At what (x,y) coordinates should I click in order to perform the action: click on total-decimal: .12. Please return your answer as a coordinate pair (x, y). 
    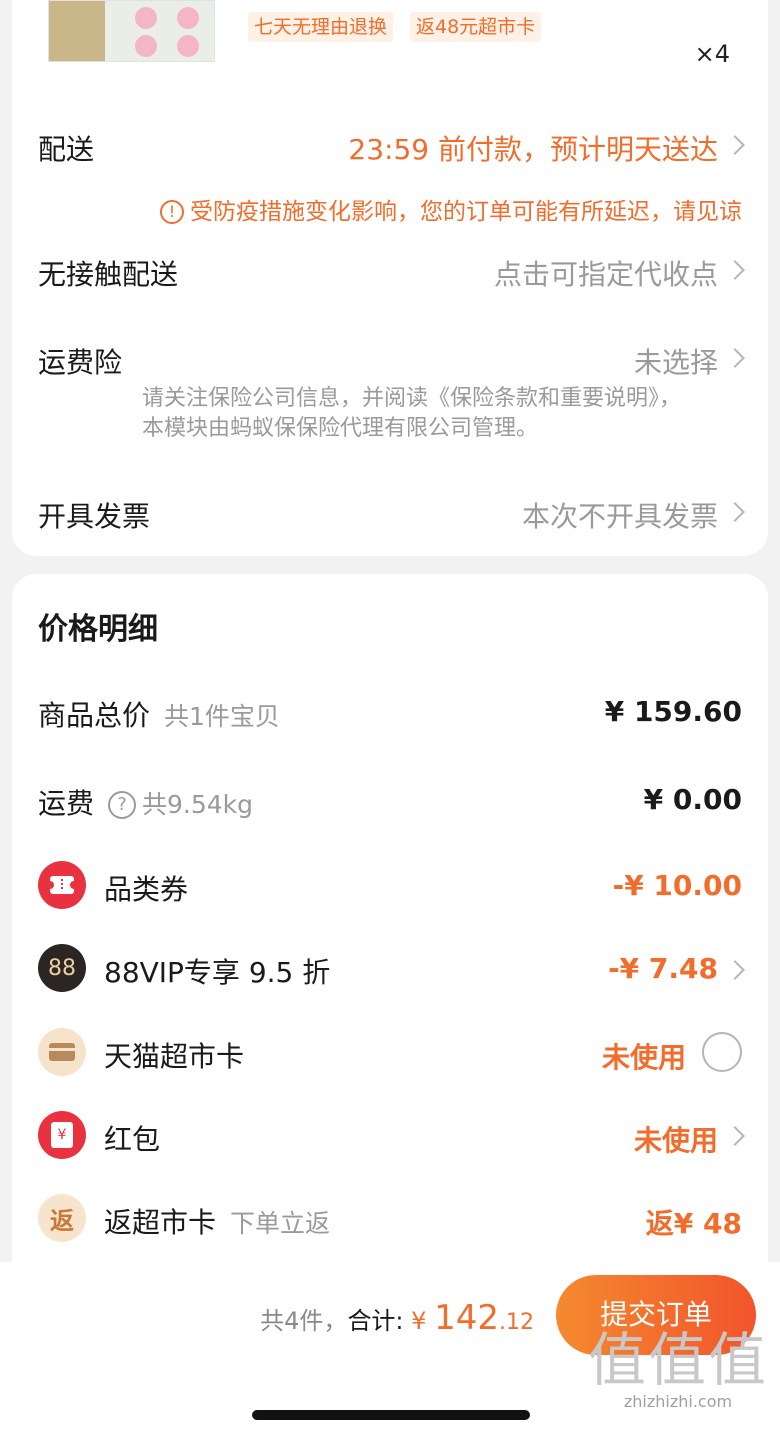
    Looking at the image, I should click on (516, 1322).